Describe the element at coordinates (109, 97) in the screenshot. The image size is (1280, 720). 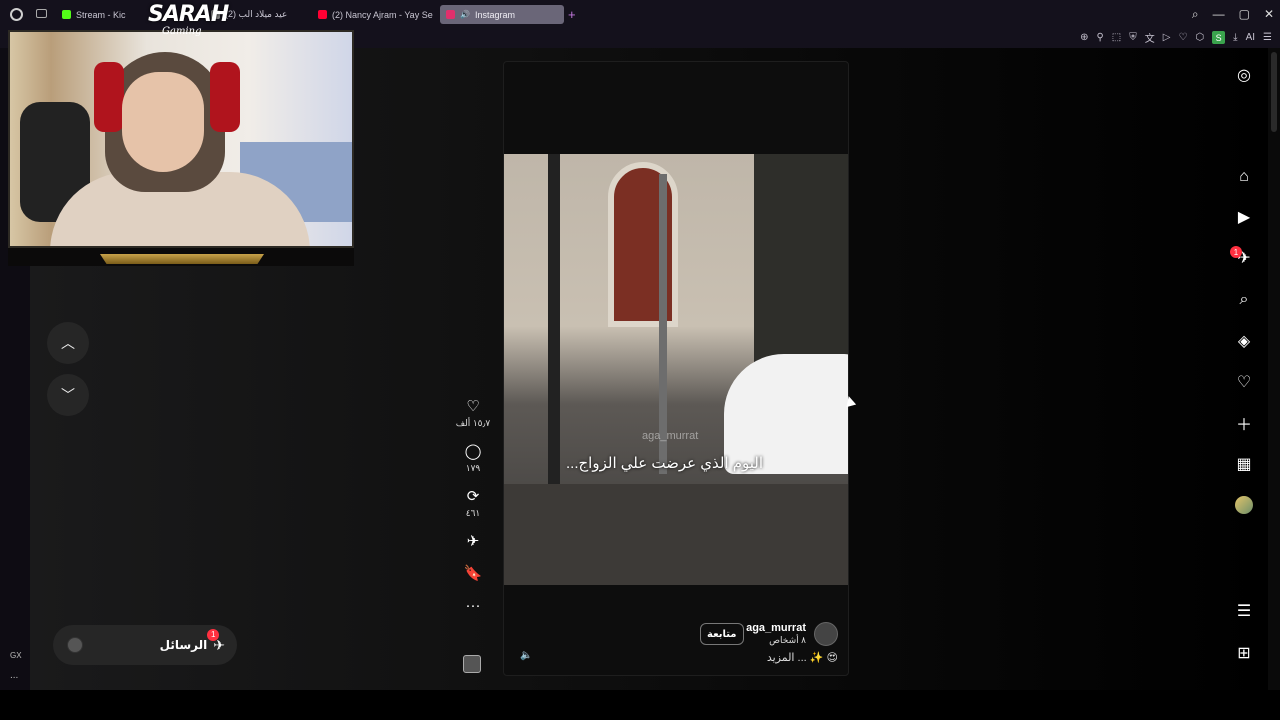
I see `webcam-headset-left` at that location.